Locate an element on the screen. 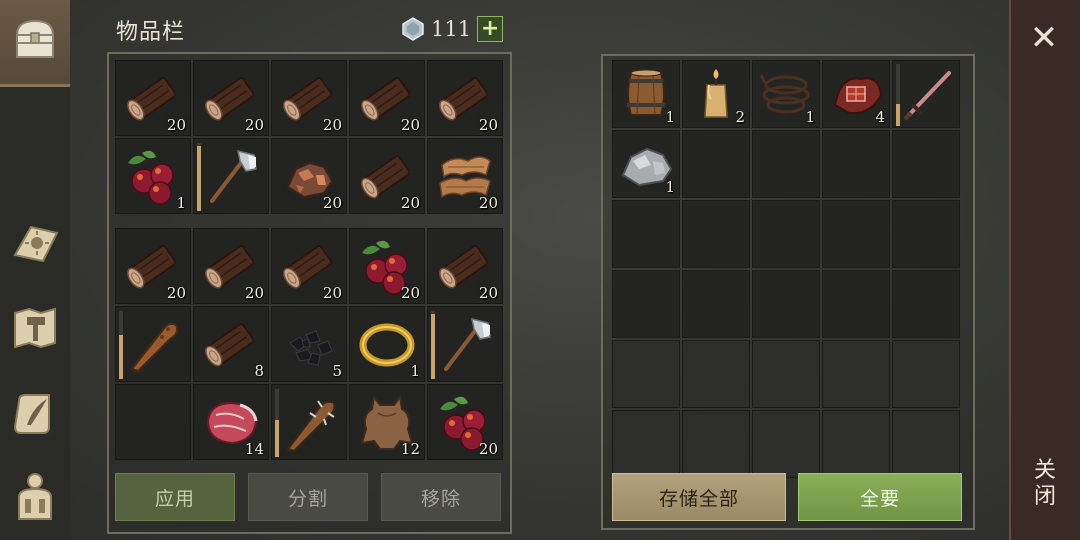  hatchet-icon is located at coordinates (231, 176).